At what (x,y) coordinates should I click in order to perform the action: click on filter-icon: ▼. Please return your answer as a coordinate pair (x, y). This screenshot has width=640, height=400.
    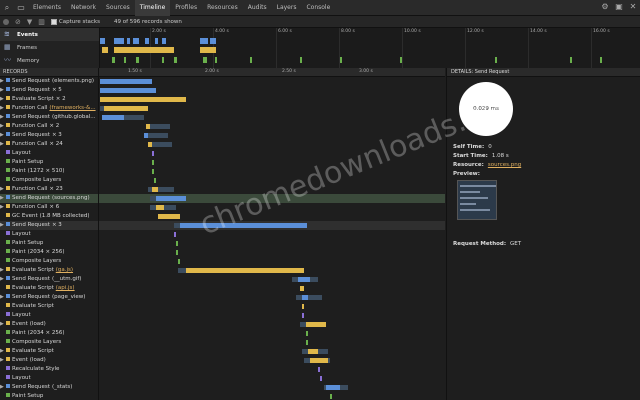
    Looking at the image, I should click on (29, 22).